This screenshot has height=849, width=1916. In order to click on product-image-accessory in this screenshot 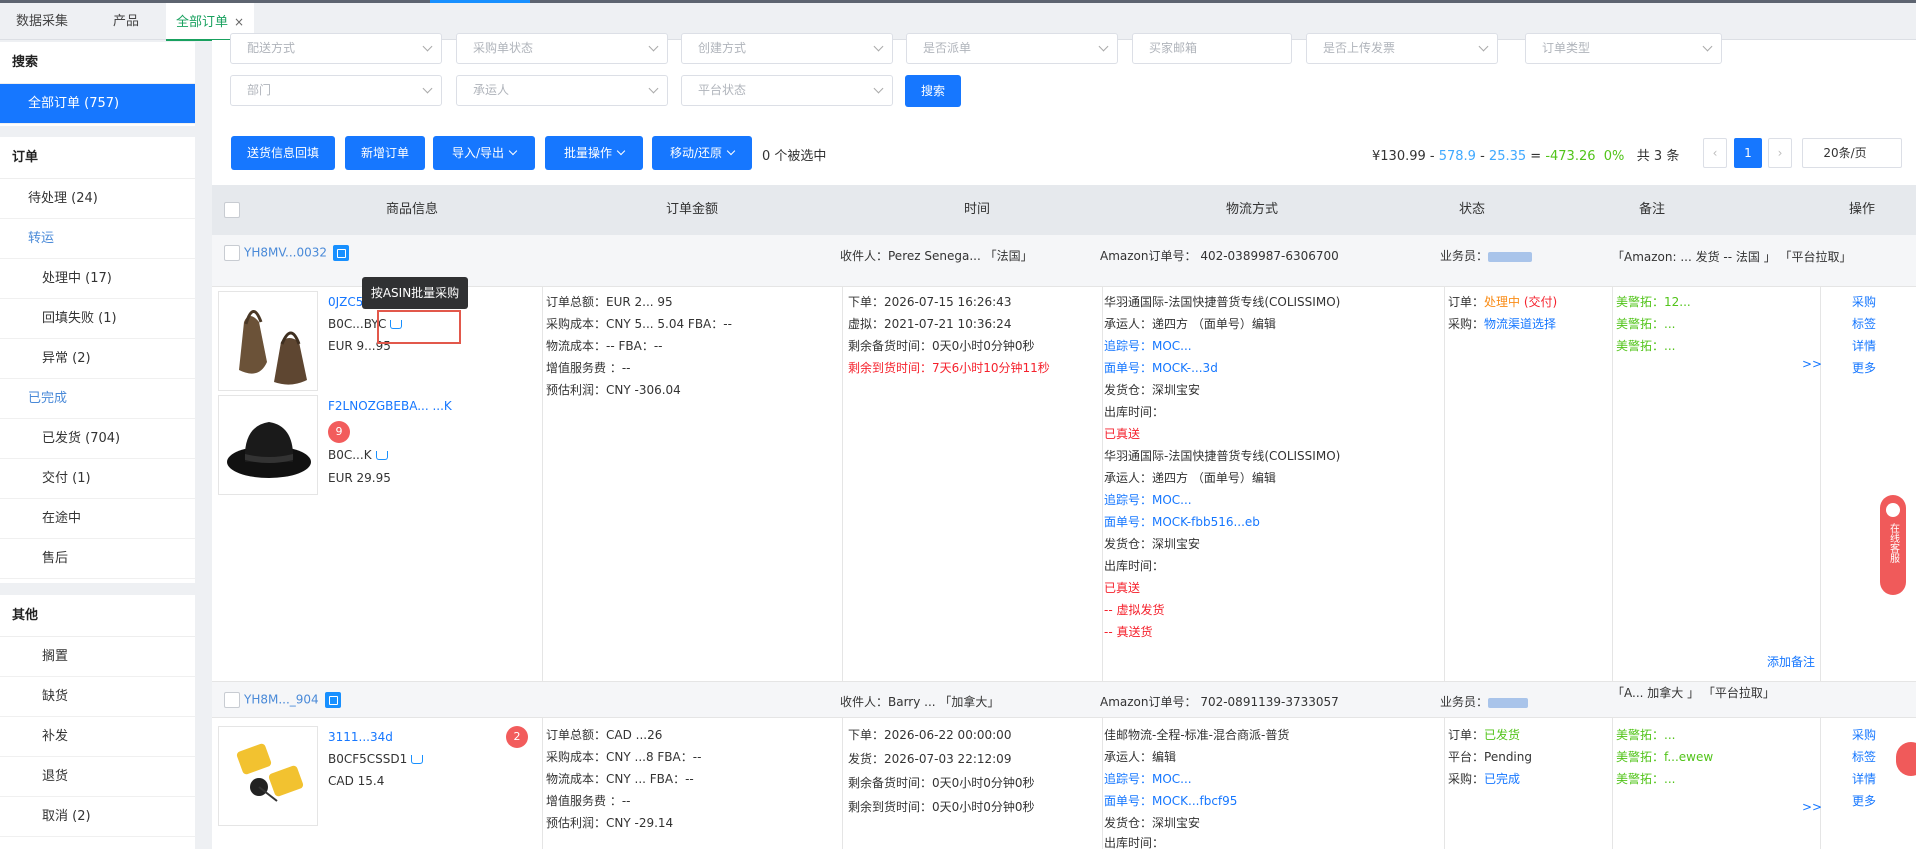, I will do `click(268, 776)`.